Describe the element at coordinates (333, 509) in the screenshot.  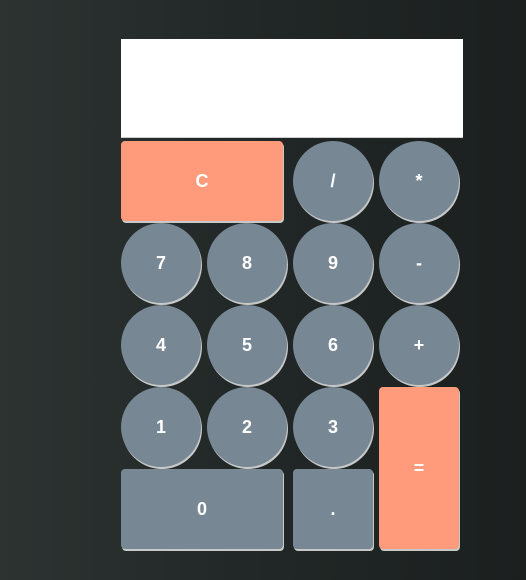
I see `decimal-button: .` at that location.